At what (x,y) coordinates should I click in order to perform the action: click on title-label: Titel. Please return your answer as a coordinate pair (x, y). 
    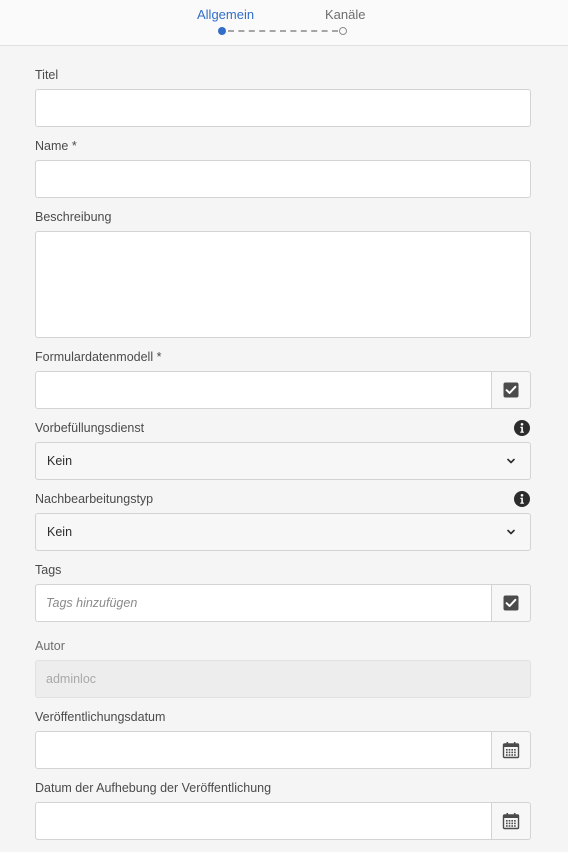
    Looking at the image, I should click on (47, 75).